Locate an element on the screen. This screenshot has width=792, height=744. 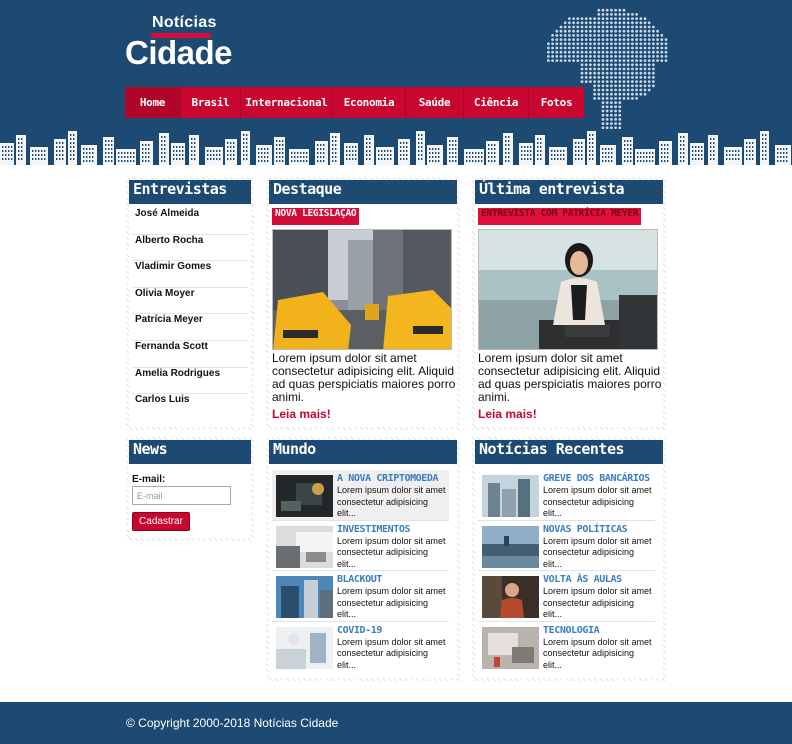
site-footer: © Copyright 2000-2018 Notícias Cidade is located at coordinates (396, 723).